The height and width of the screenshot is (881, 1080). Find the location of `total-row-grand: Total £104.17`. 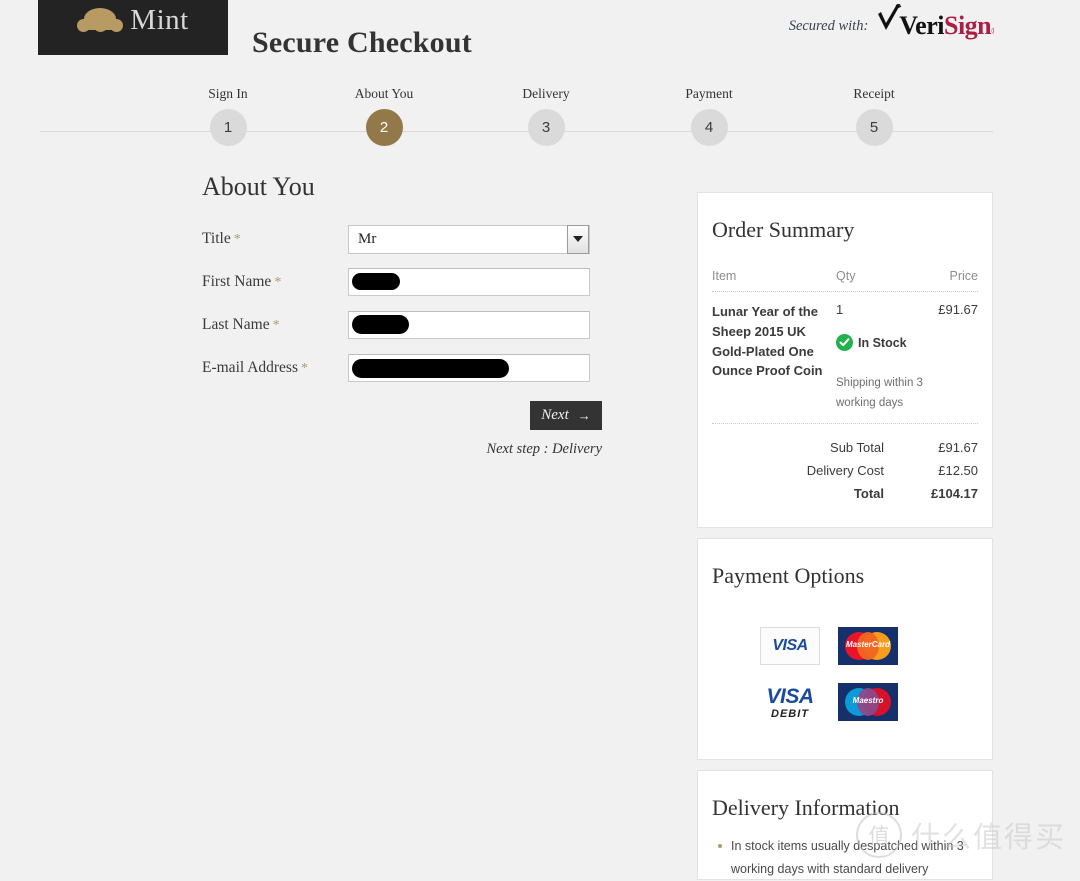

total-row-grand: Total £104.17 is located at coordinates (845, 493).